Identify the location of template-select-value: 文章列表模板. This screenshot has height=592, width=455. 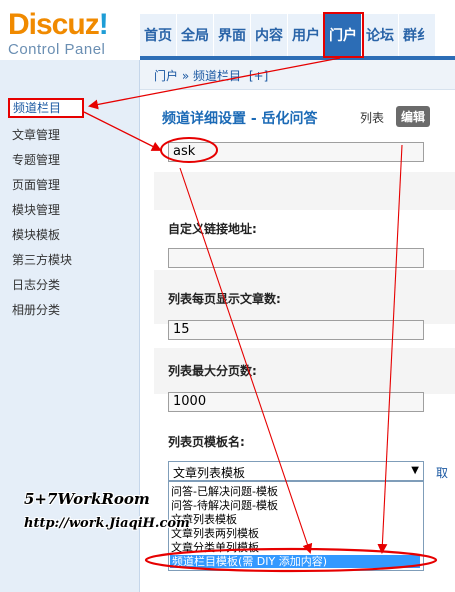
(209, 473).